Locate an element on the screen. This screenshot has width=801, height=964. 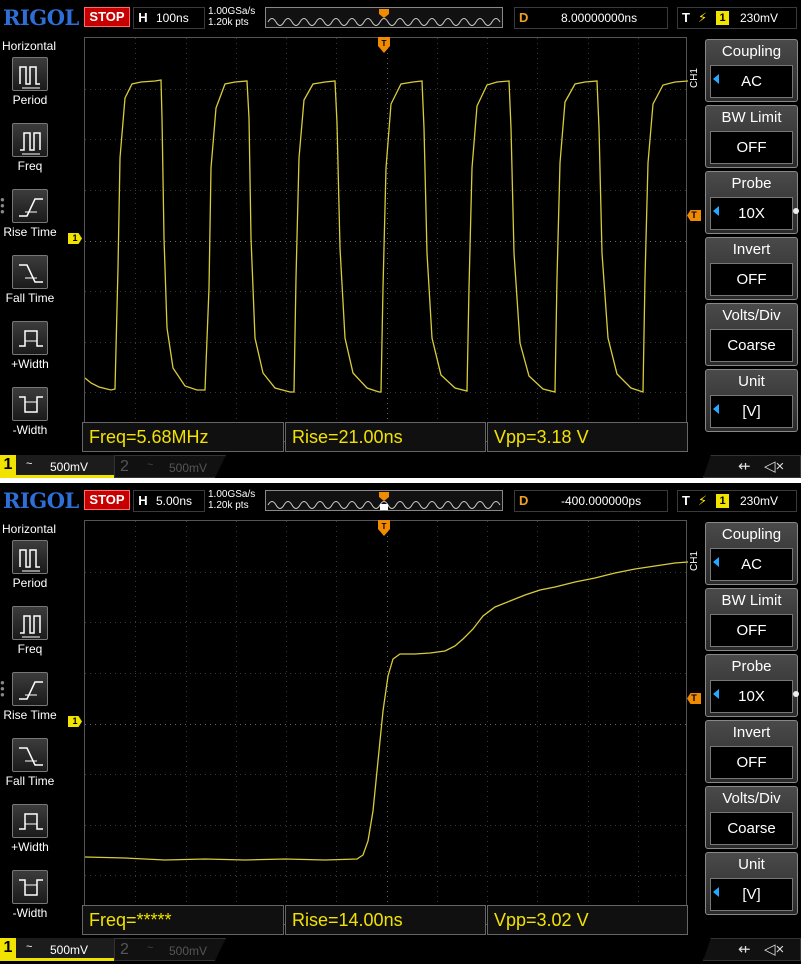
memory-overview-bar is located at coordinates (384, 17).